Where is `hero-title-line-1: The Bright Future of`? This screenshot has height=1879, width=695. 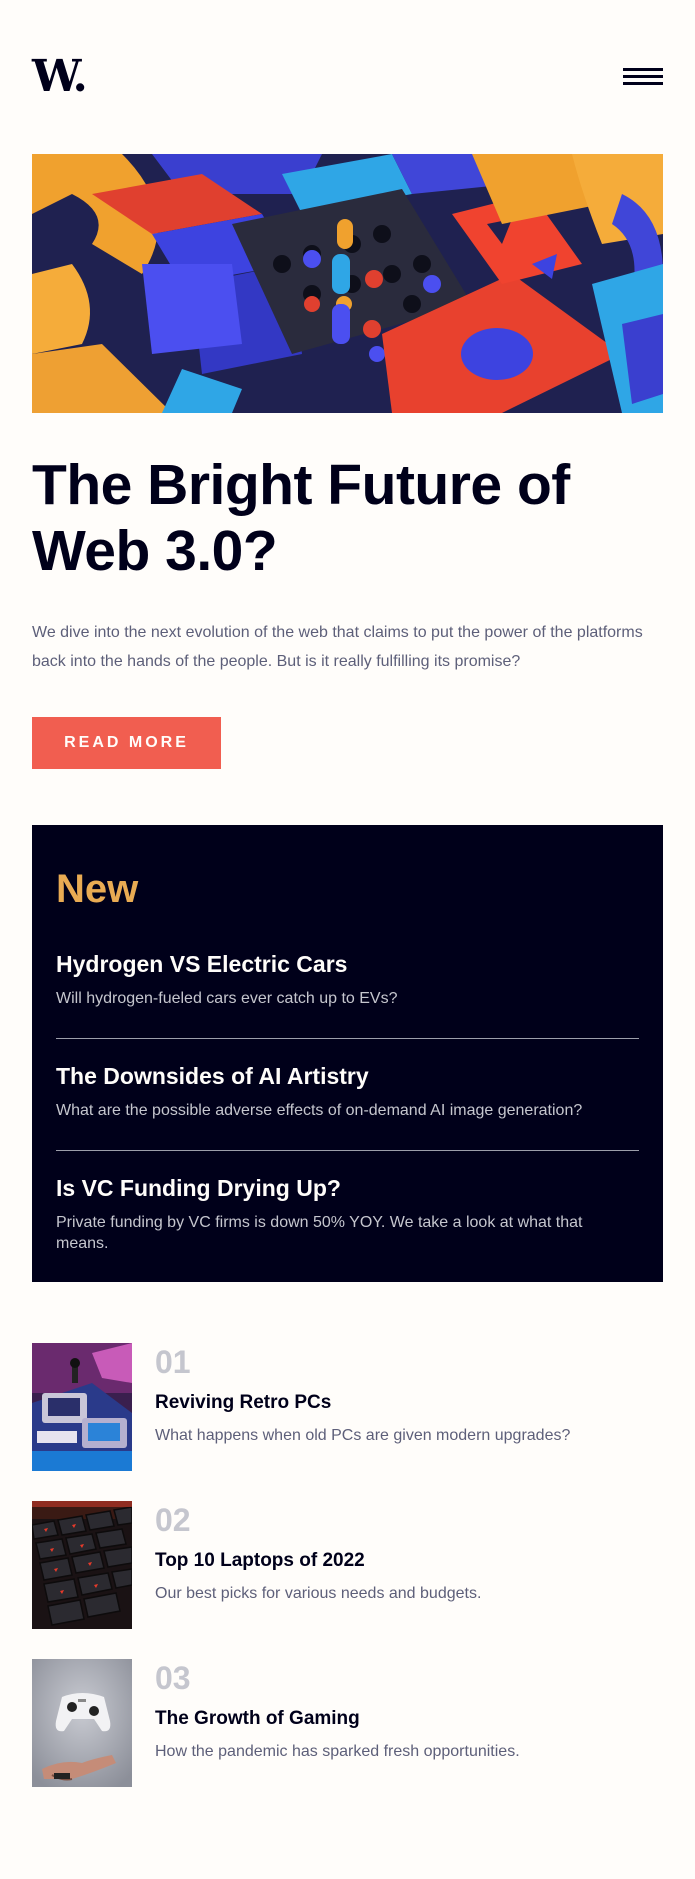 hero-title-line-1: The Bright Future of is located at coordinates (301, 485).